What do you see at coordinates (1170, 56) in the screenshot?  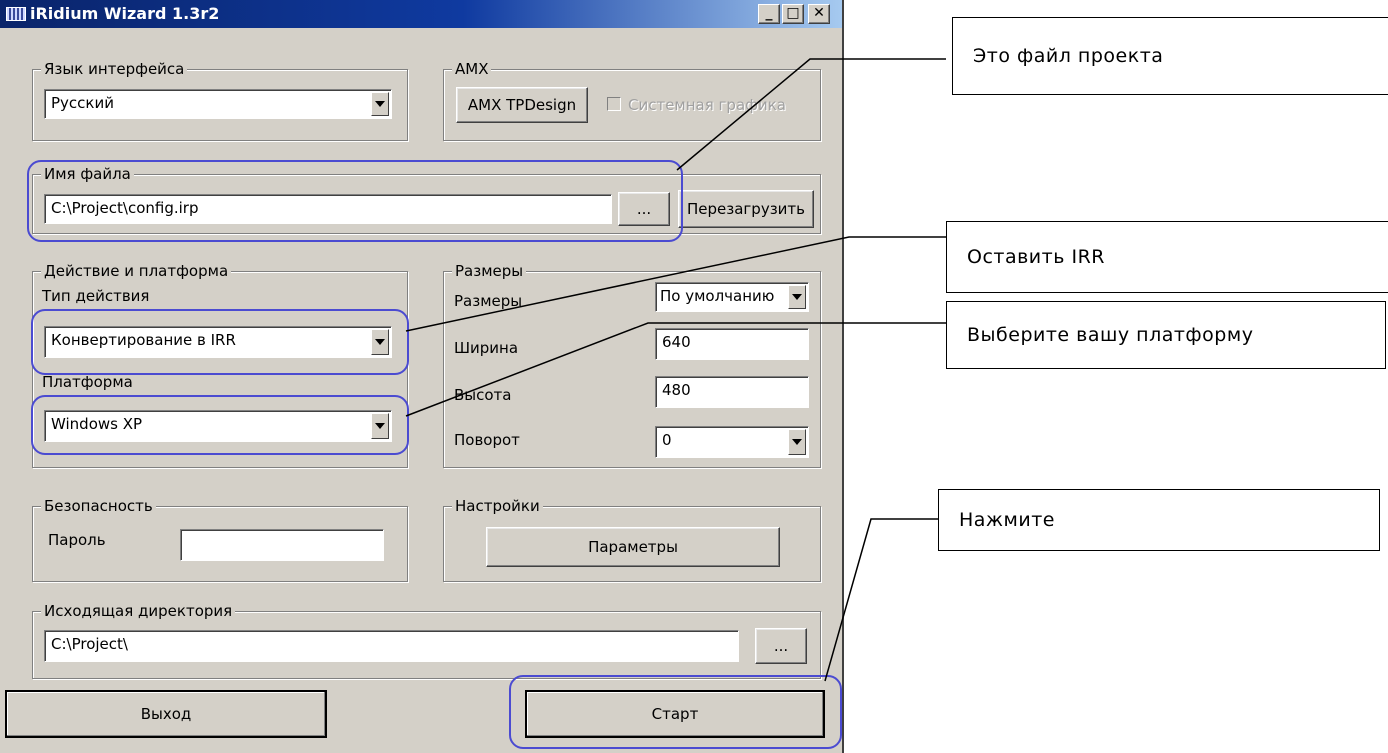 I see `callout-project-file: Это файл проекта` at bounding box center [1170, 56].